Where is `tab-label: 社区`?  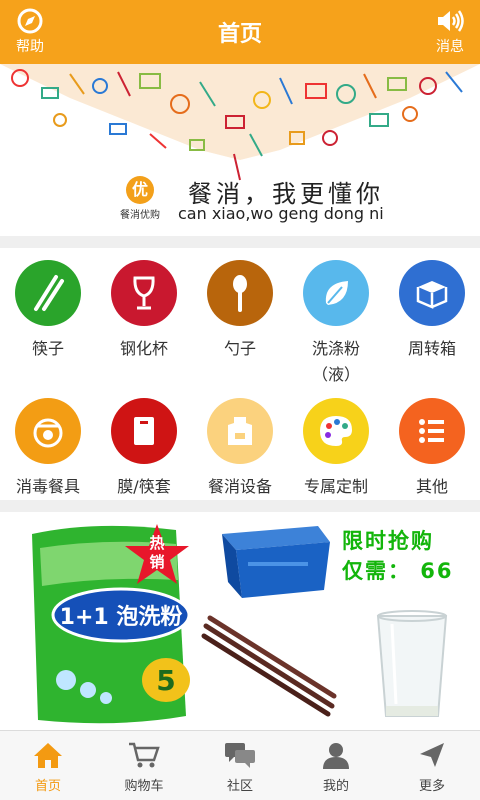 tab-label: 社区 is located at coordinates (239, 786).